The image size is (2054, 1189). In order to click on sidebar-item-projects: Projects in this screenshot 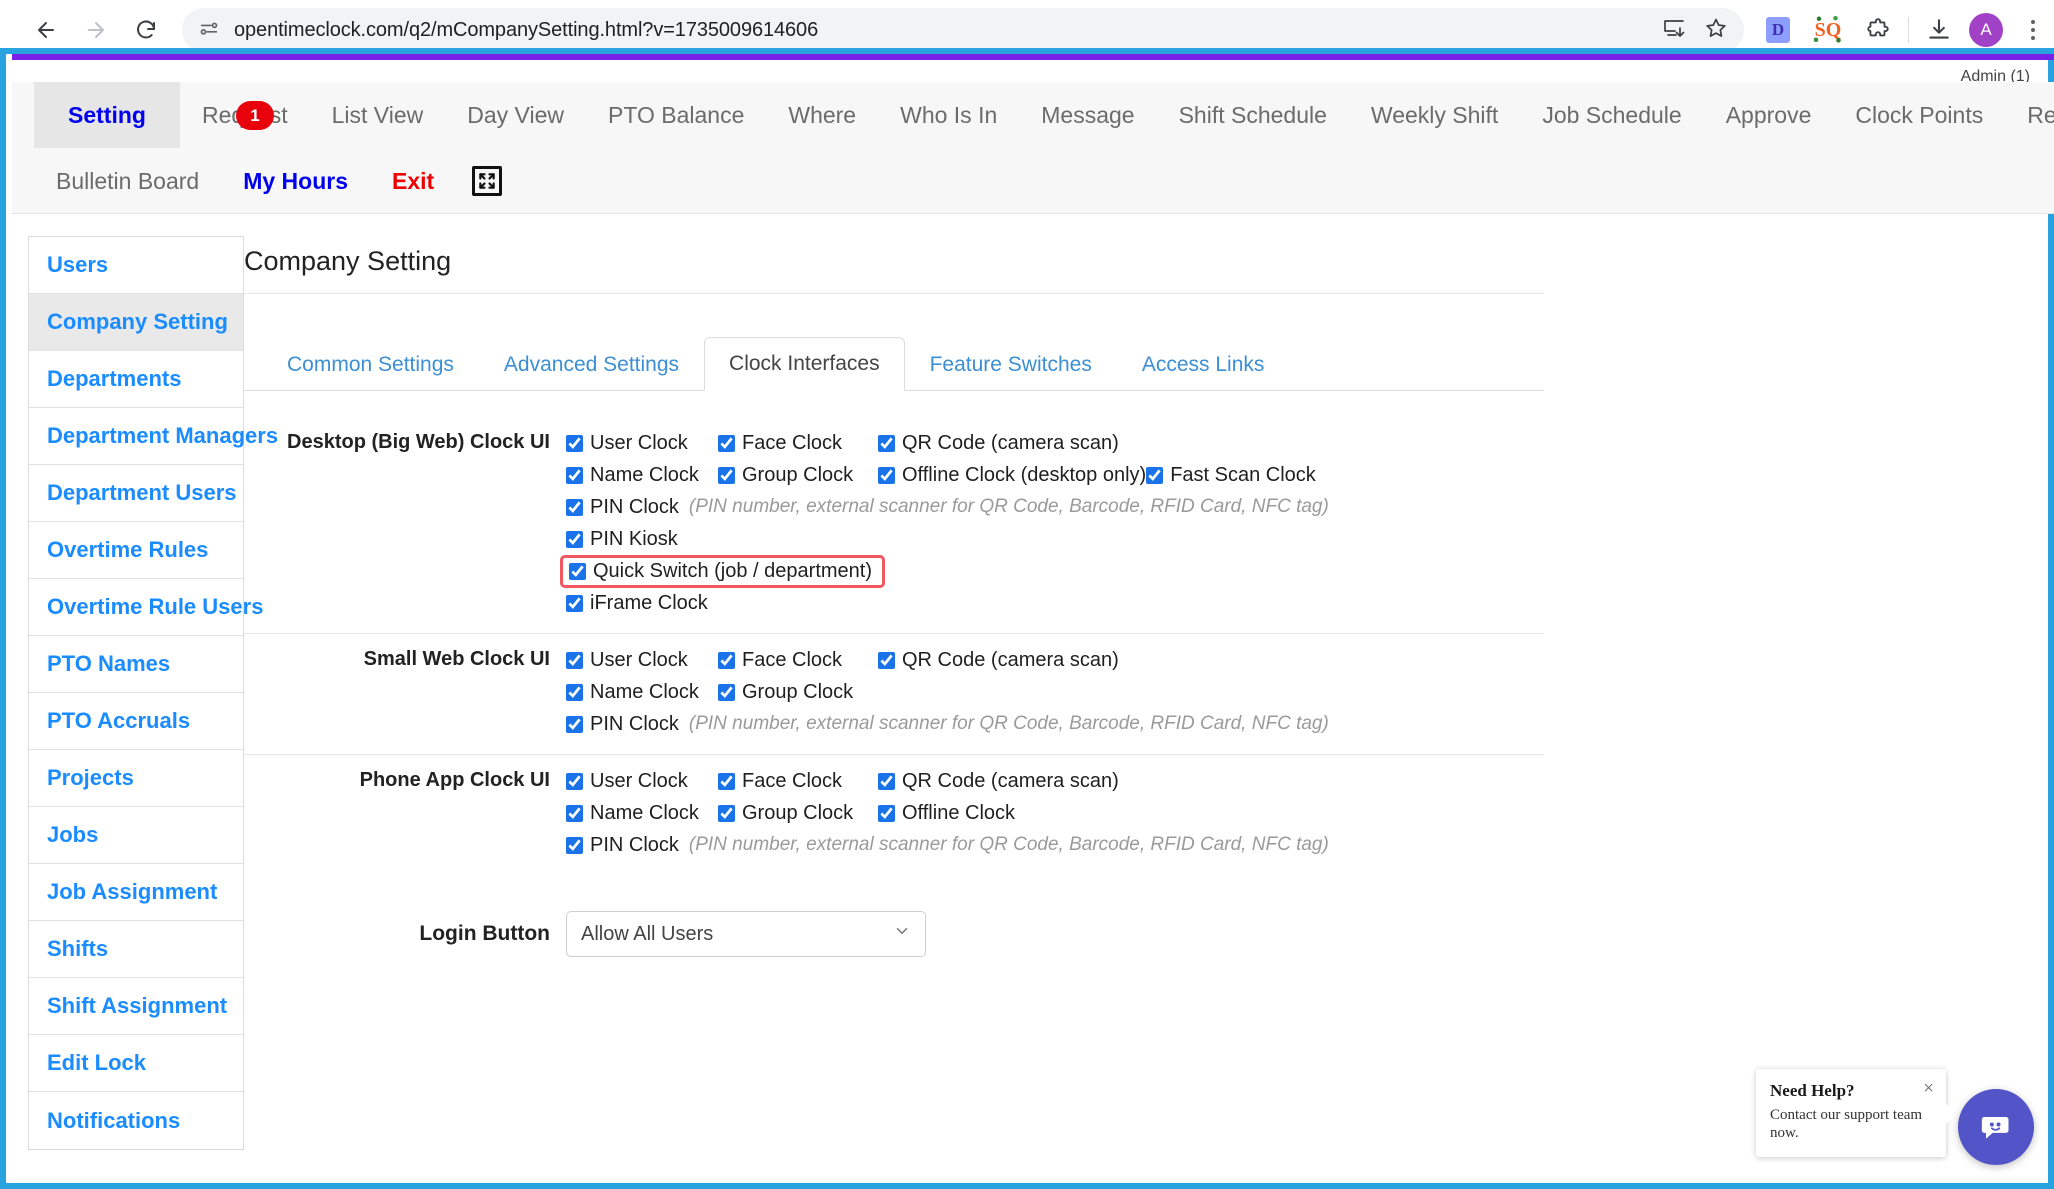, I will do `click(136, 778)`.